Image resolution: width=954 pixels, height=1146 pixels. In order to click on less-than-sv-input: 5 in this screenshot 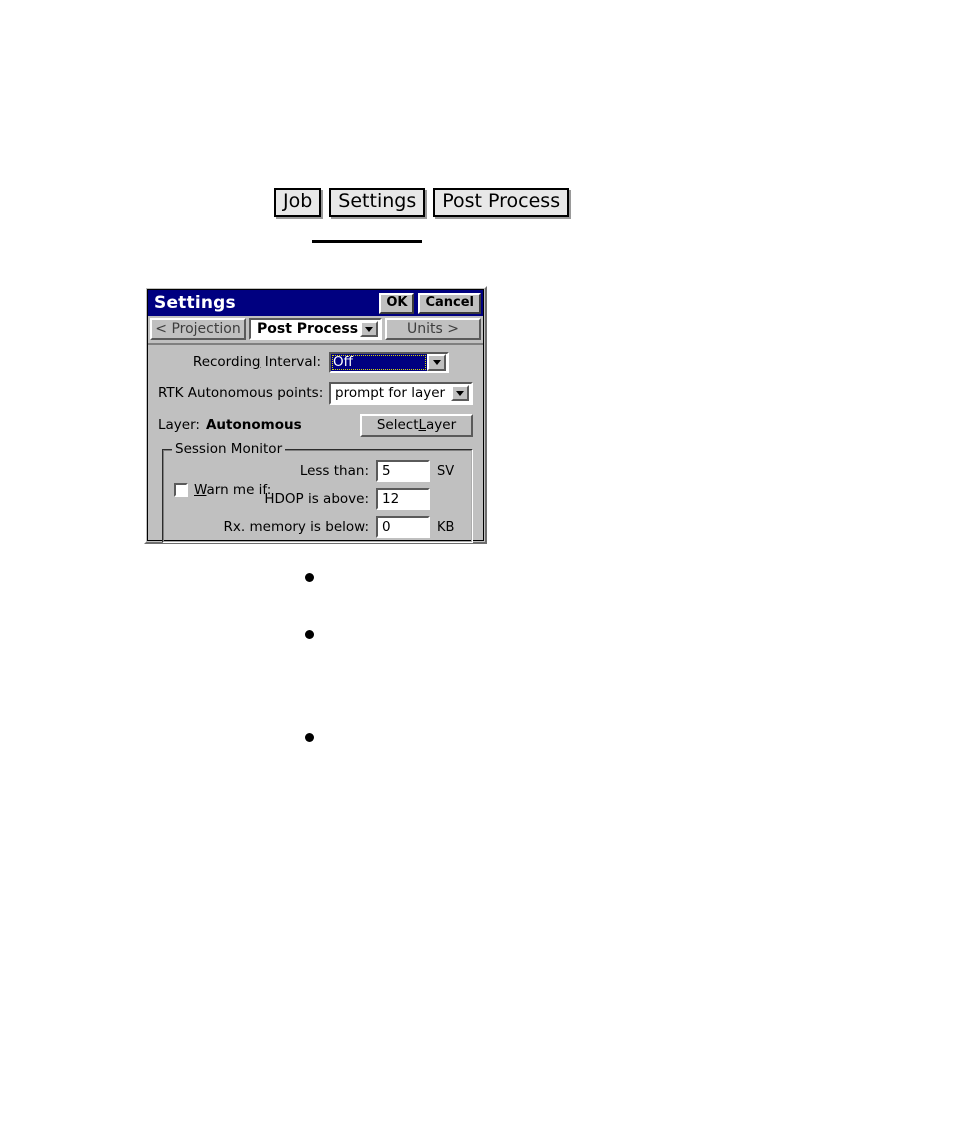, I will do `click(403, 471)`.